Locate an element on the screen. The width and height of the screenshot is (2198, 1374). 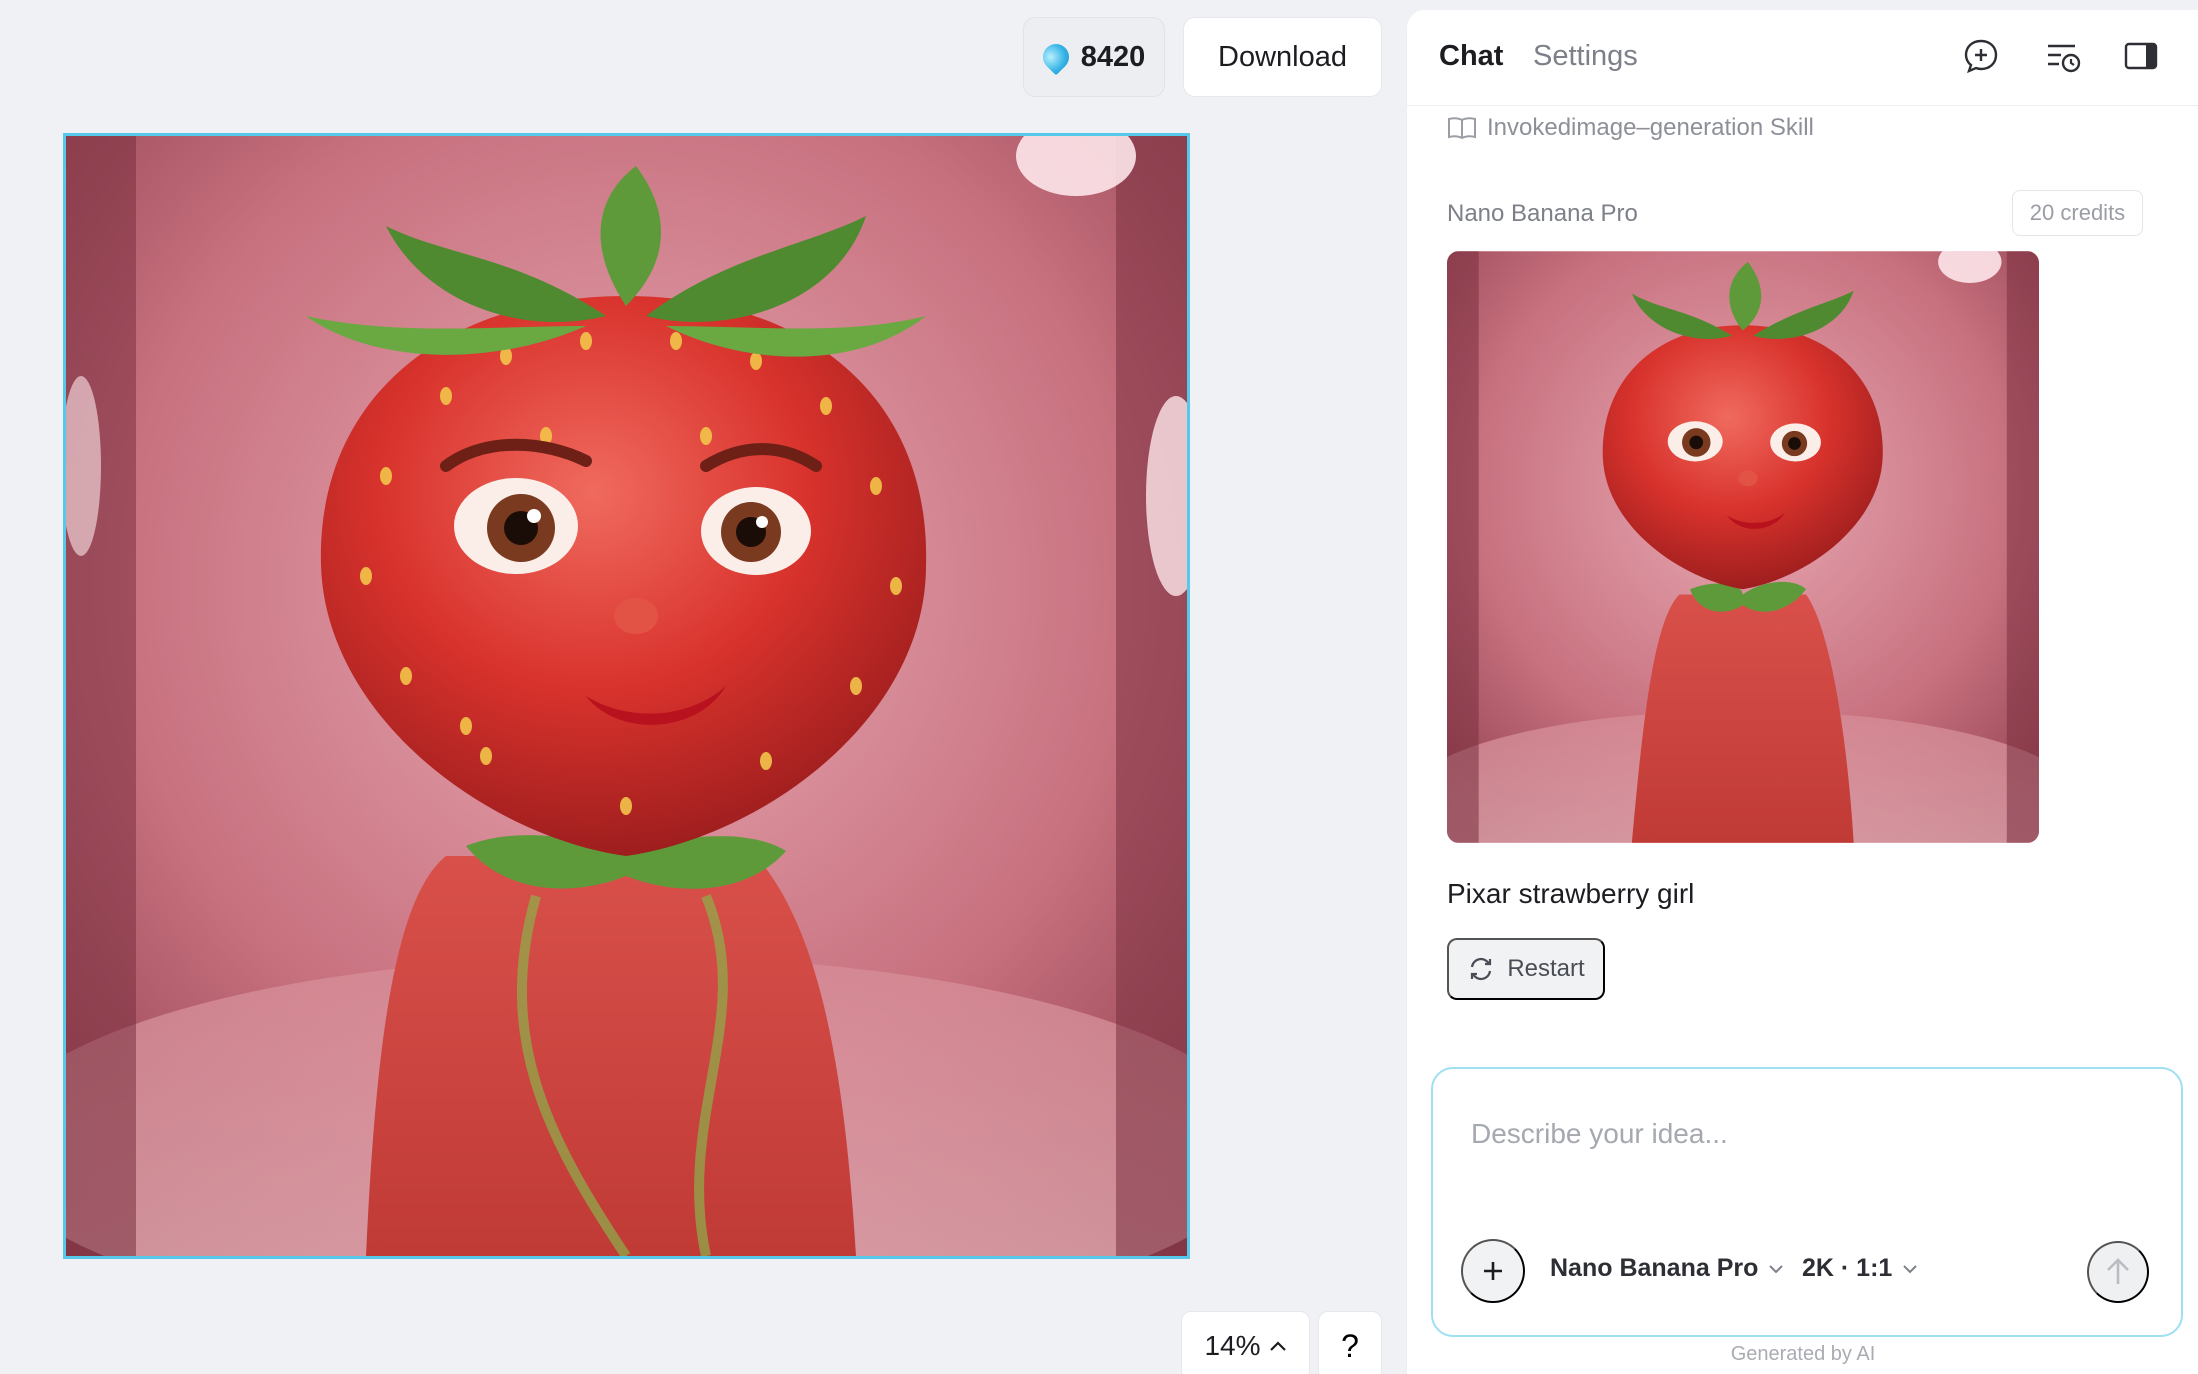
zoom-level: 14% is located at coordinates (1232, 1345).